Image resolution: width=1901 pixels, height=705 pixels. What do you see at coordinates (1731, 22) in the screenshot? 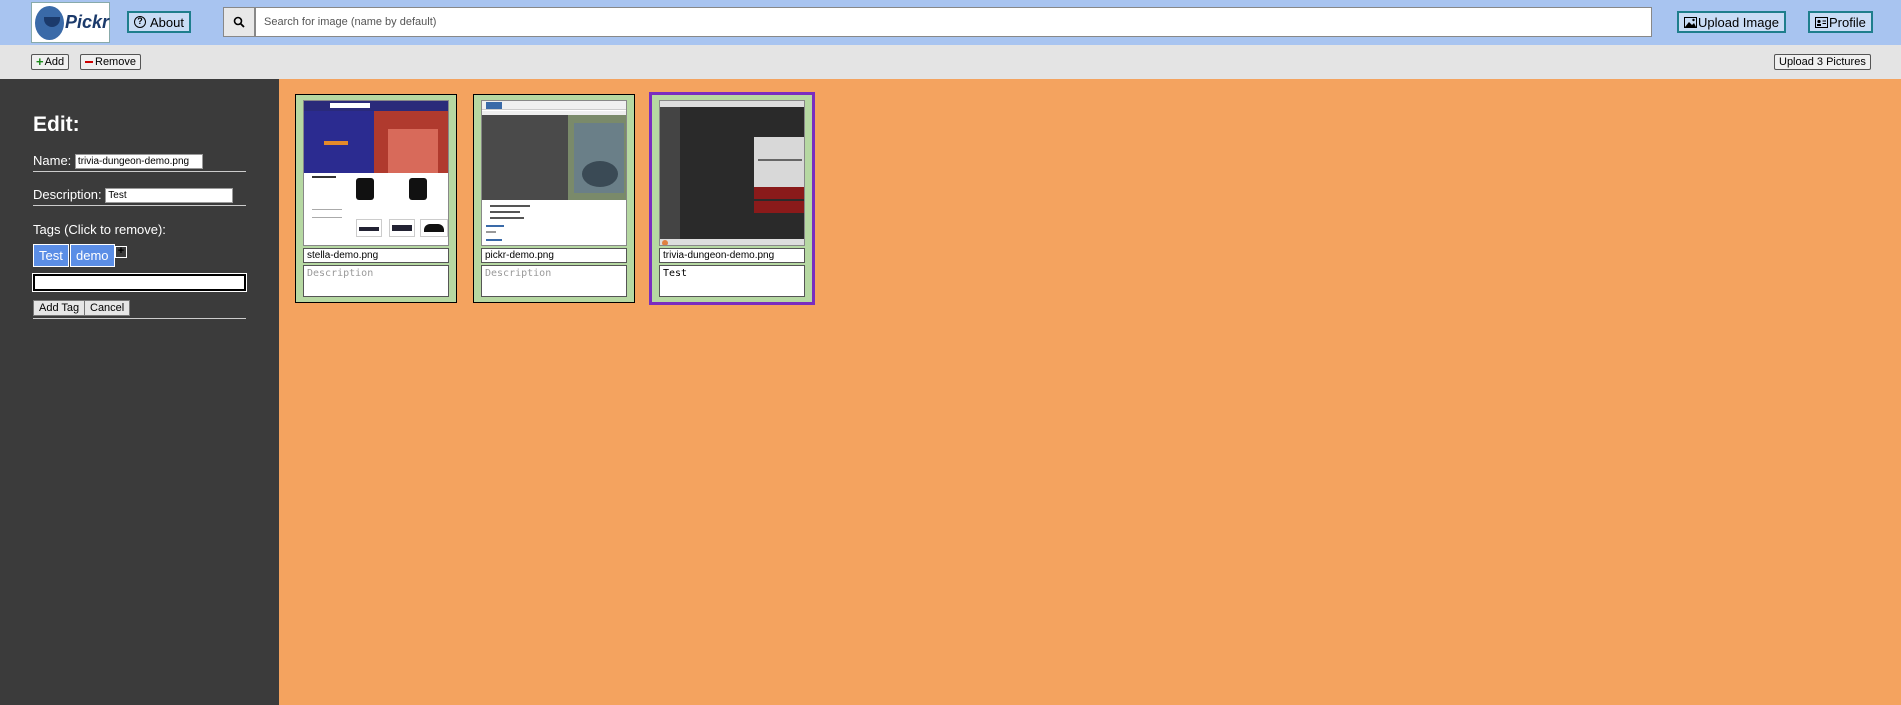
I see `upload-image-button: Upload Image` at bounding box center [1731, 22].